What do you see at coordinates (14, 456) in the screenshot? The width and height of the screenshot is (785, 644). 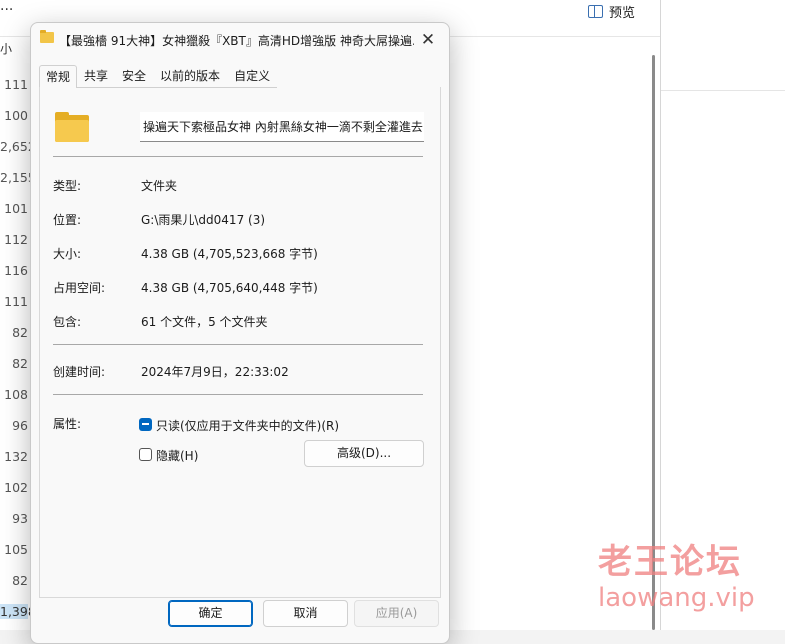 I see `file-size-cell: 132` at bounding box center [14, 456].